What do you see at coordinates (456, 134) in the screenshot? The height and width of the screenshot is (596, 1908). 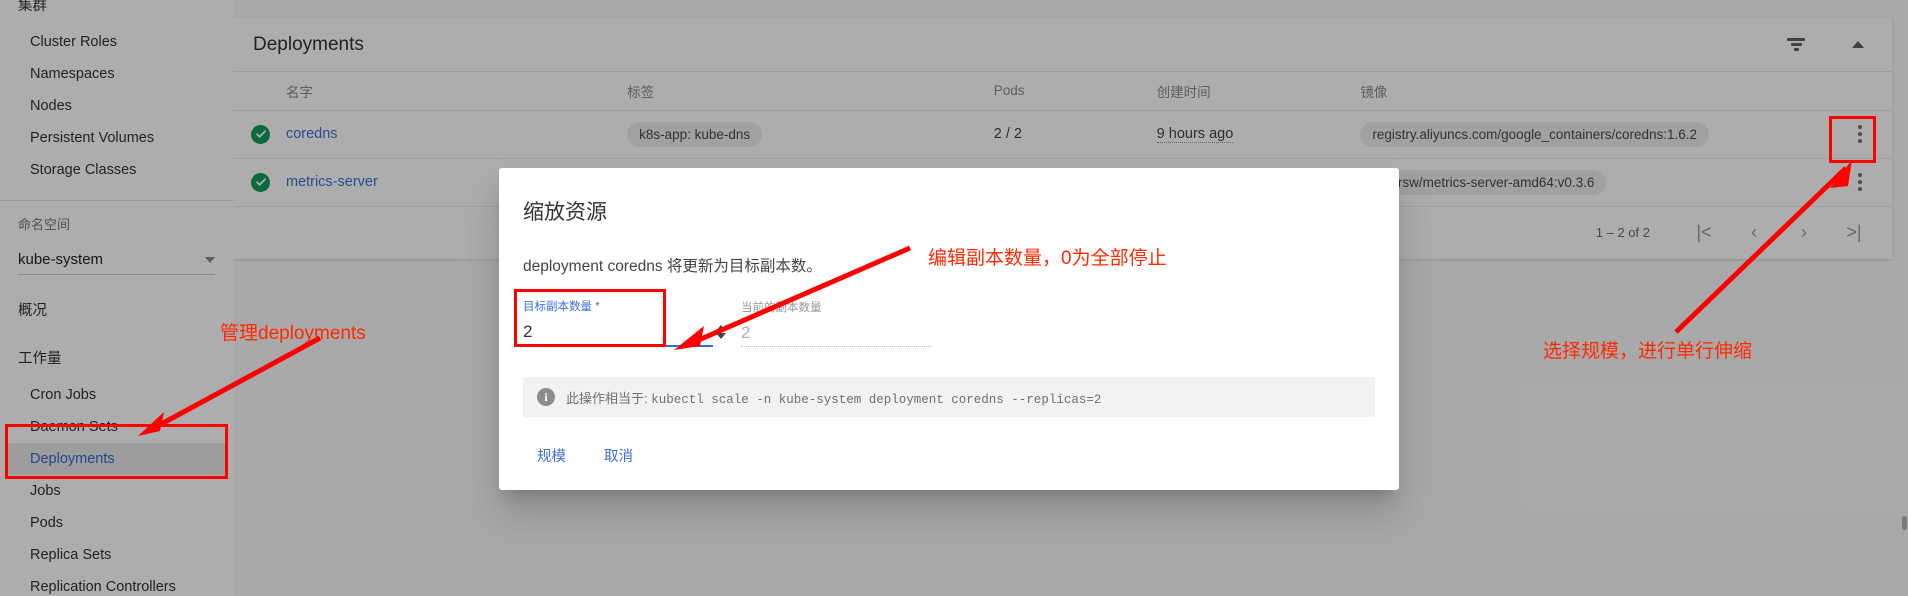 I see `row-name-cell: coredns` at bounding box center [456, 134].